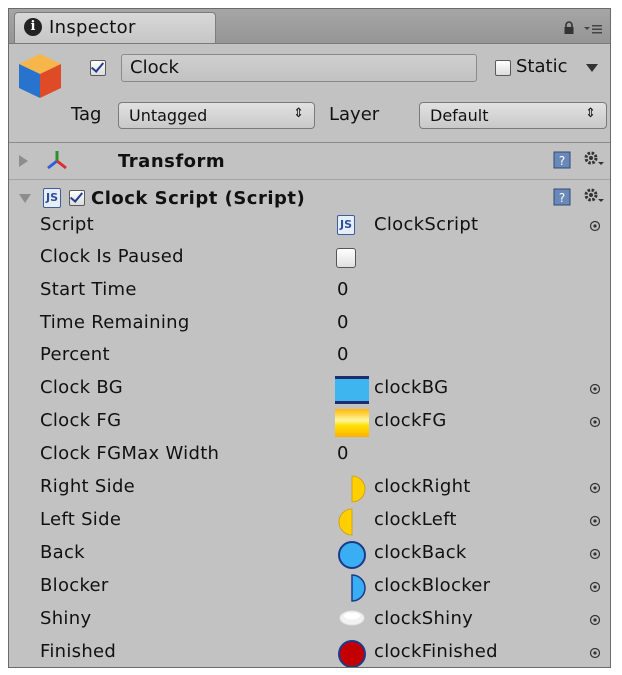 This screenshot has height=675, width=622. I want to click on property-label: Time Remaining, so click(115, 322).